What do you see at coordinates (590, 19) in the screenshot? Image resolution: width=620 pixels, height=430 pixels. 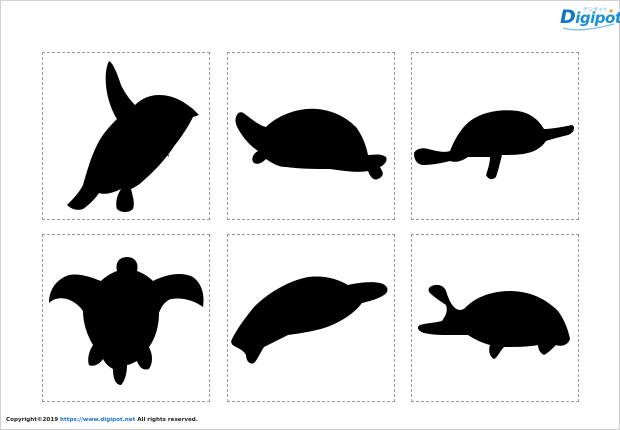 I see `digipot-logo: Digipot デジポット` at bounding box center [590, 19].